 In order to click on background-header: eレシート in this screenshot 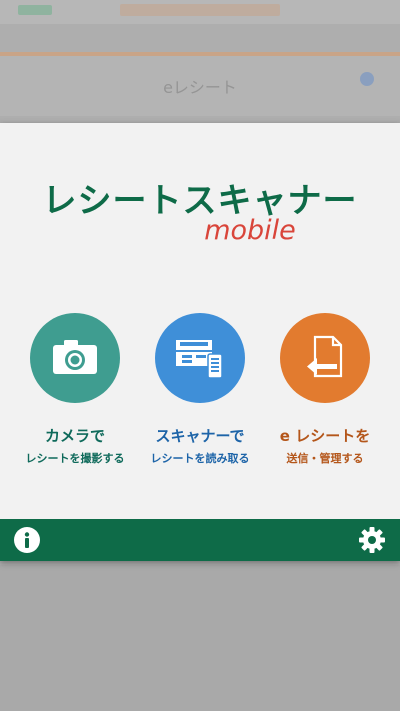, I will do `click(200, 86)`.